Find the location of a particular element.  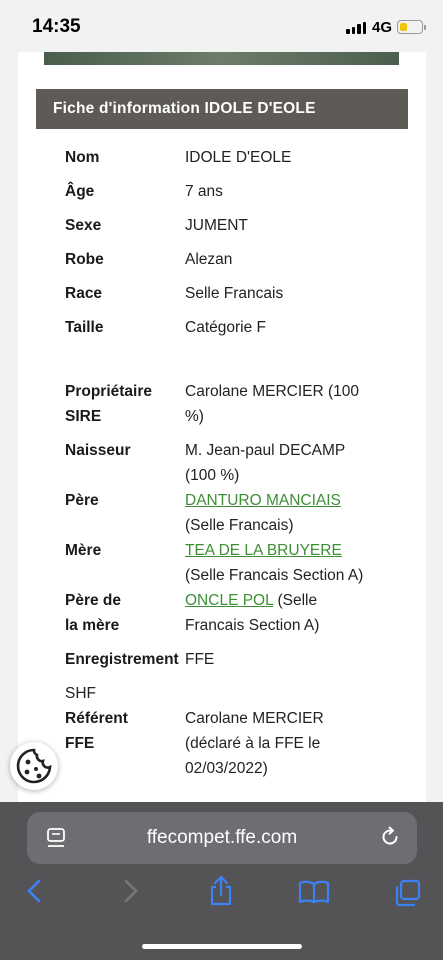

share-icon is located at coordinates (221, 891).